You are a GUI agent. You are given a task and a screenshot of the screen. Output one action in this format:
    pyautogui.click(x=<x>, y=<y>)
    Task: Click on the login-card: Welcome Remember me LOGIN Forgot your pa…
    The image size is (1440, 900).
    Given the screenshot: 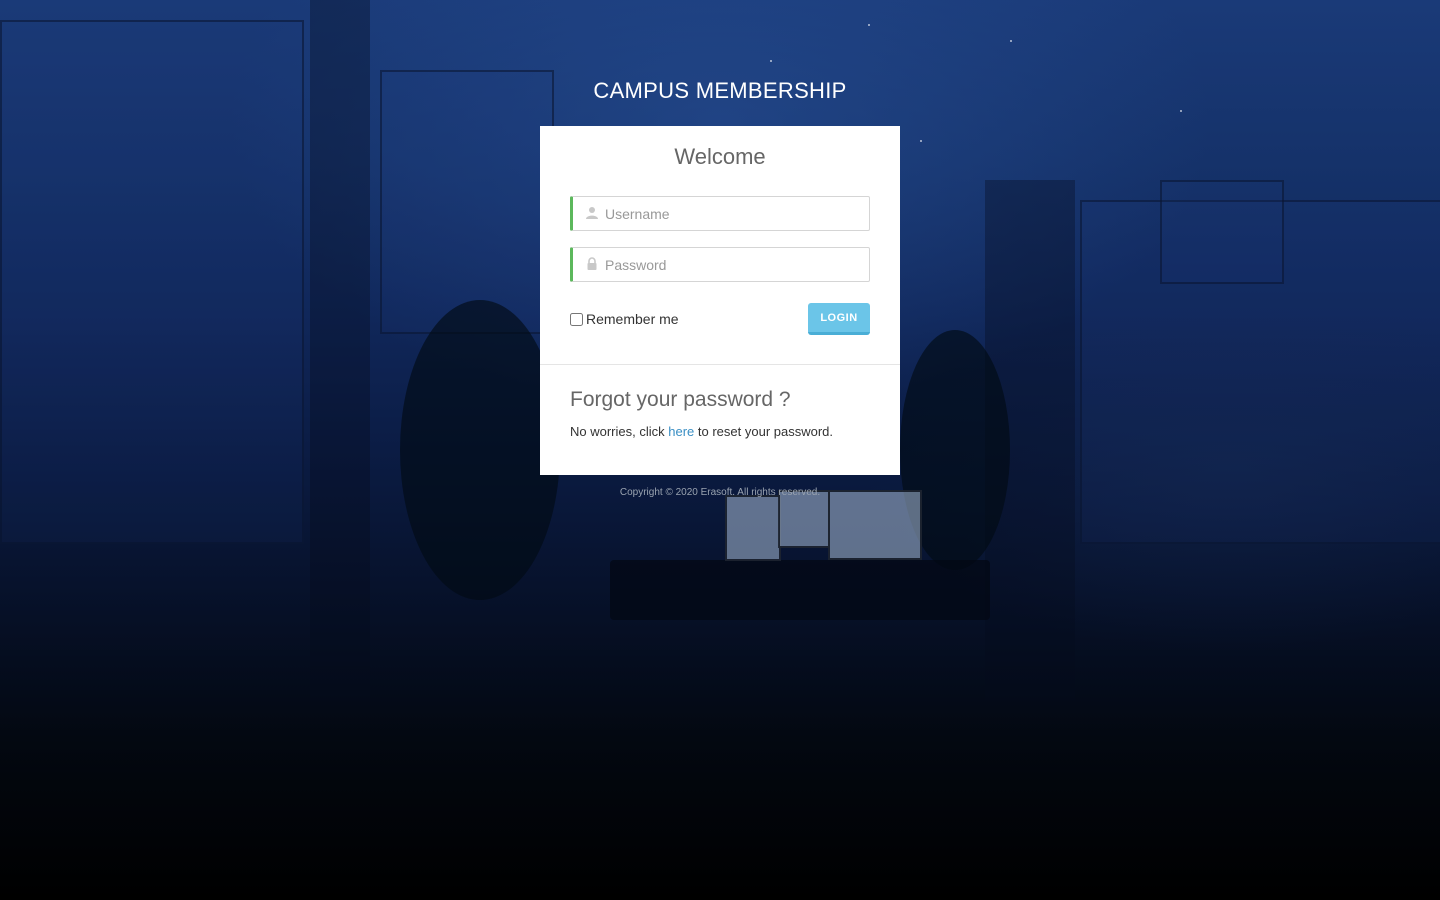 What is the action you would take?
    pyautogui.click(x=720, y=300)
    